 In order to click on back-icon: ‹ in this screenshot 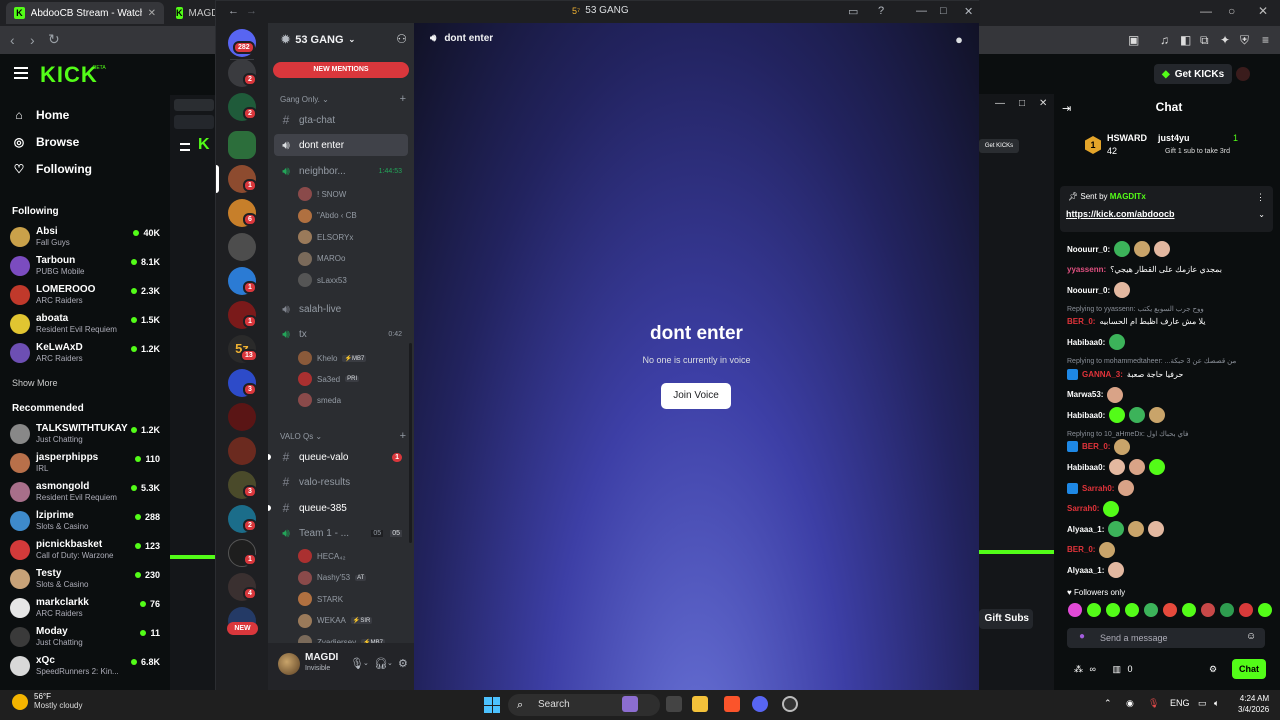, I will do `click(12, 40)`.